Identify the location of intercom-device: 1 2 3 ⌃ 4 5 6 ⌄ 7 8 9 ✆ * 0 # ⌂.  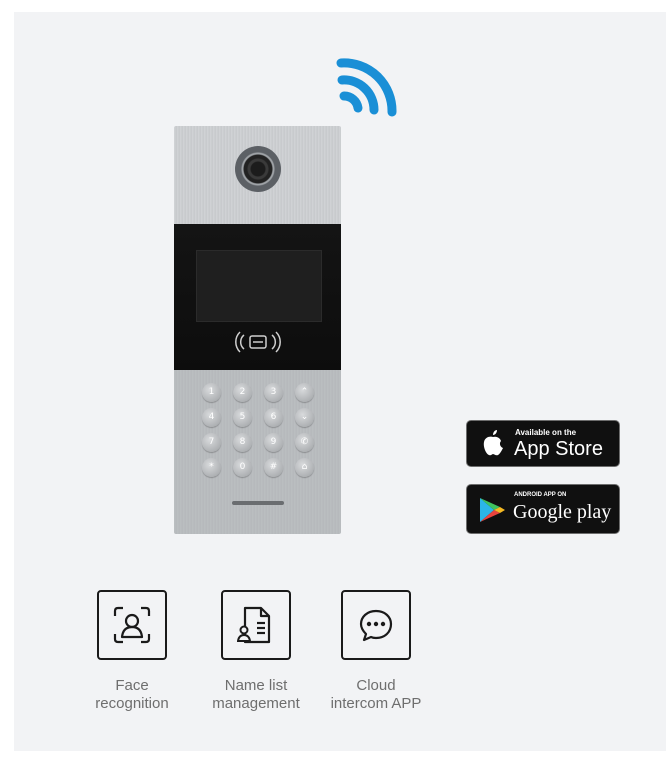
(257, 330).